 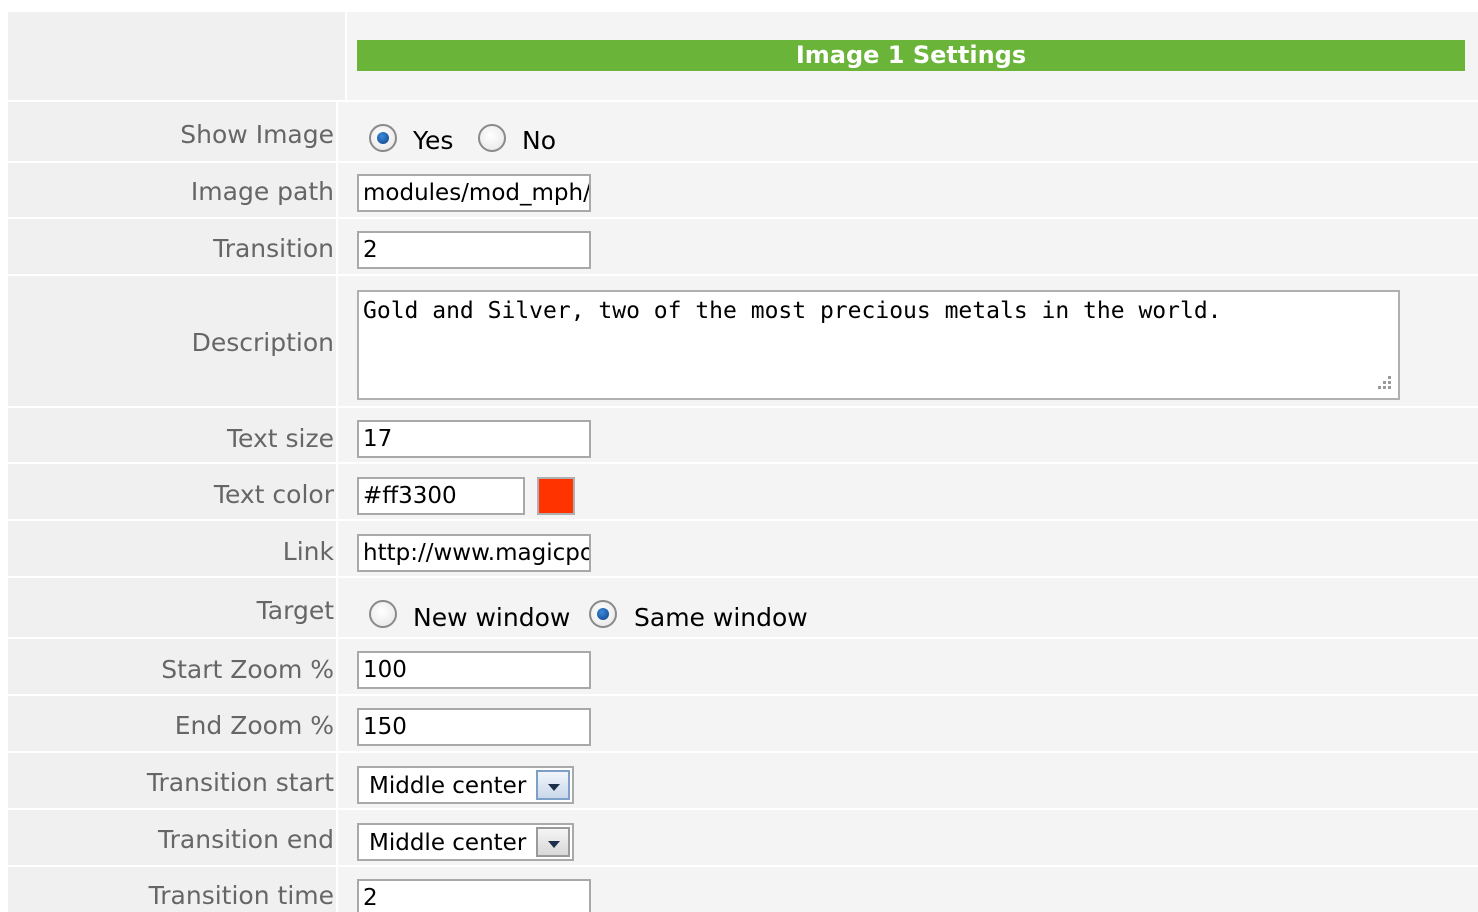 What do you see at coordinates (474, 670) in the screenshot?
I see `start-zoom-input: 100` at bounding box center [474, 670].